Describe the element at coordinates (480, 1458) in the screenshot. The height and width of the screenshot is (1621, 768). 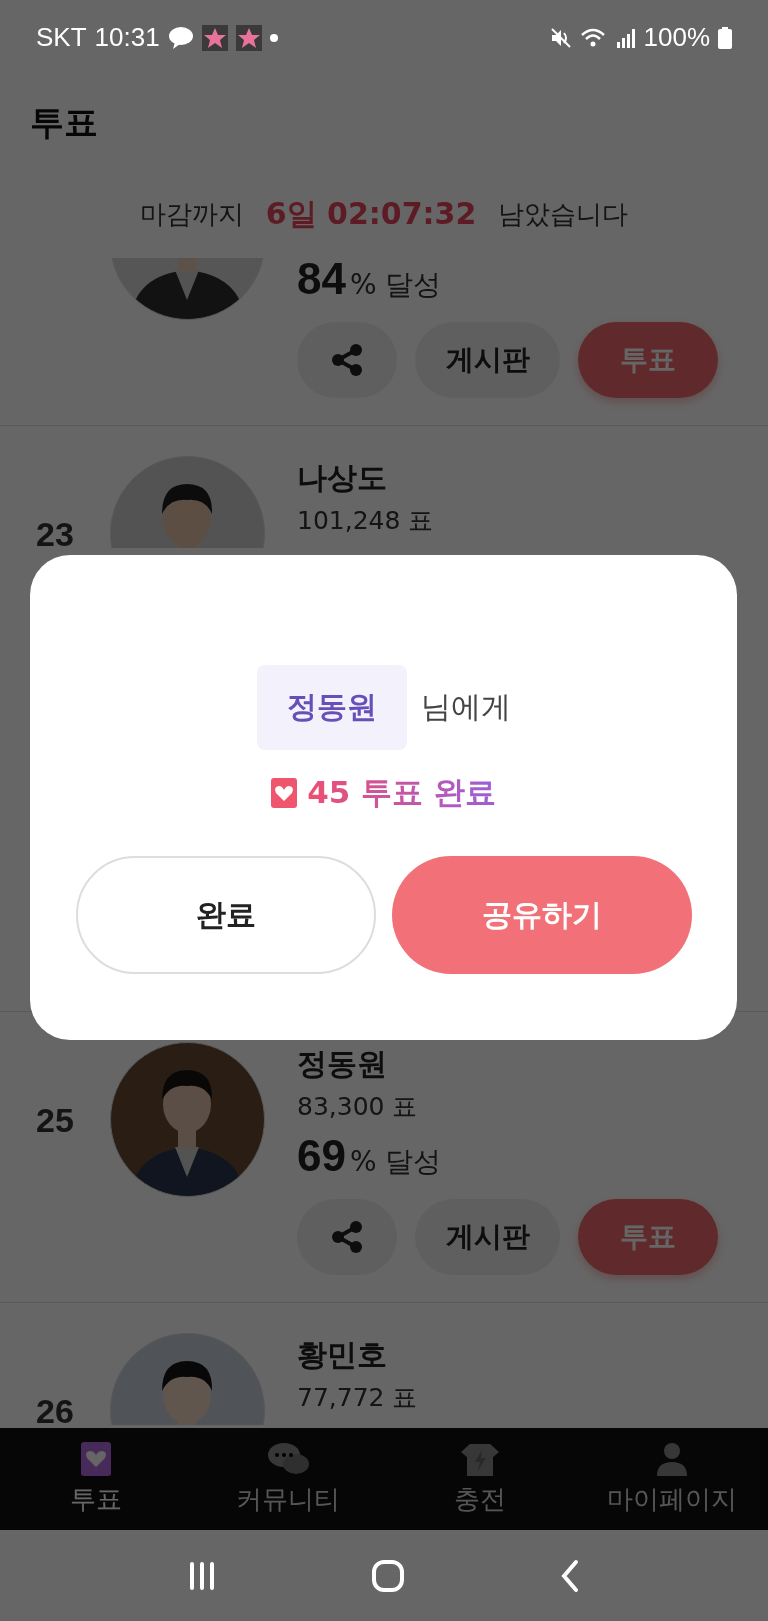
I see `shirt-bolt-icon` at that location.